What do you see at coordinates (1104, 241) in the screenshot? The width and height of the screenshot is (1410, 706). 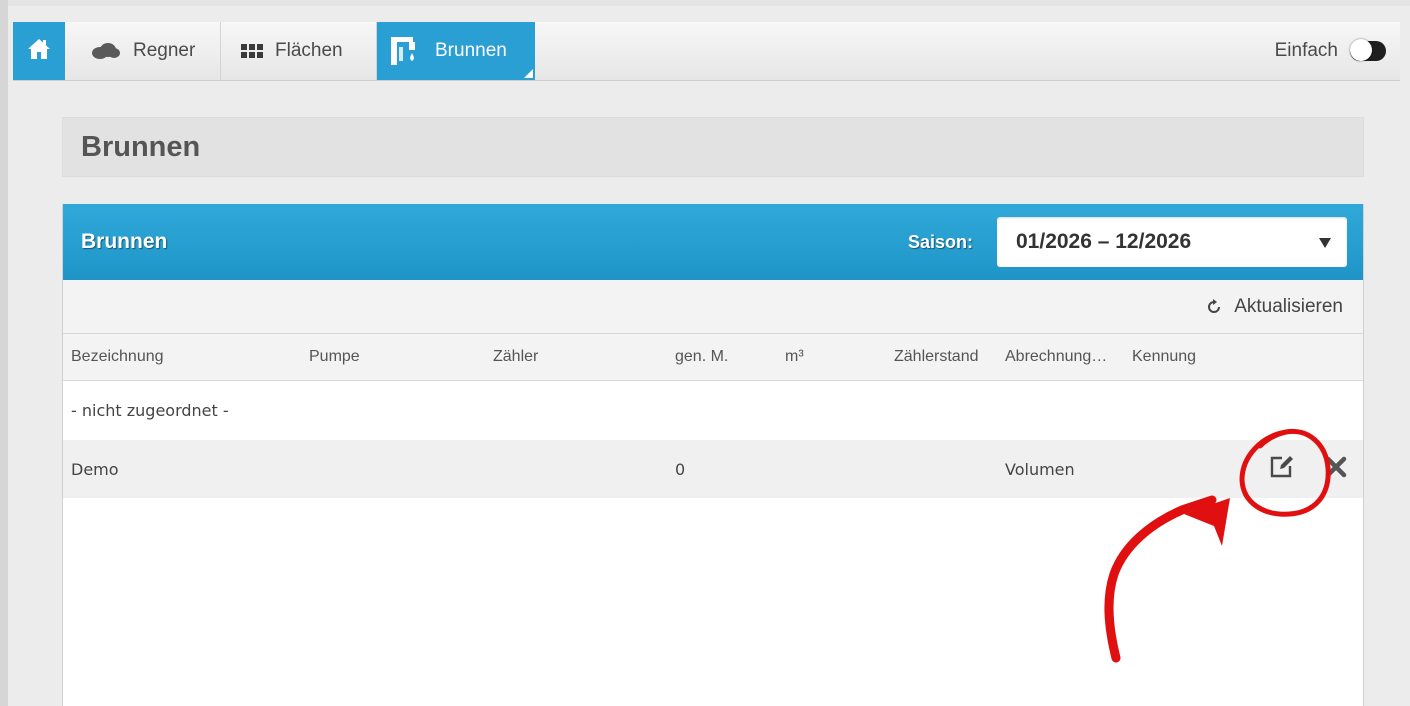 I see `season-select-value: 01/2026 – 12/2026` at bounding box center [1104, 241].